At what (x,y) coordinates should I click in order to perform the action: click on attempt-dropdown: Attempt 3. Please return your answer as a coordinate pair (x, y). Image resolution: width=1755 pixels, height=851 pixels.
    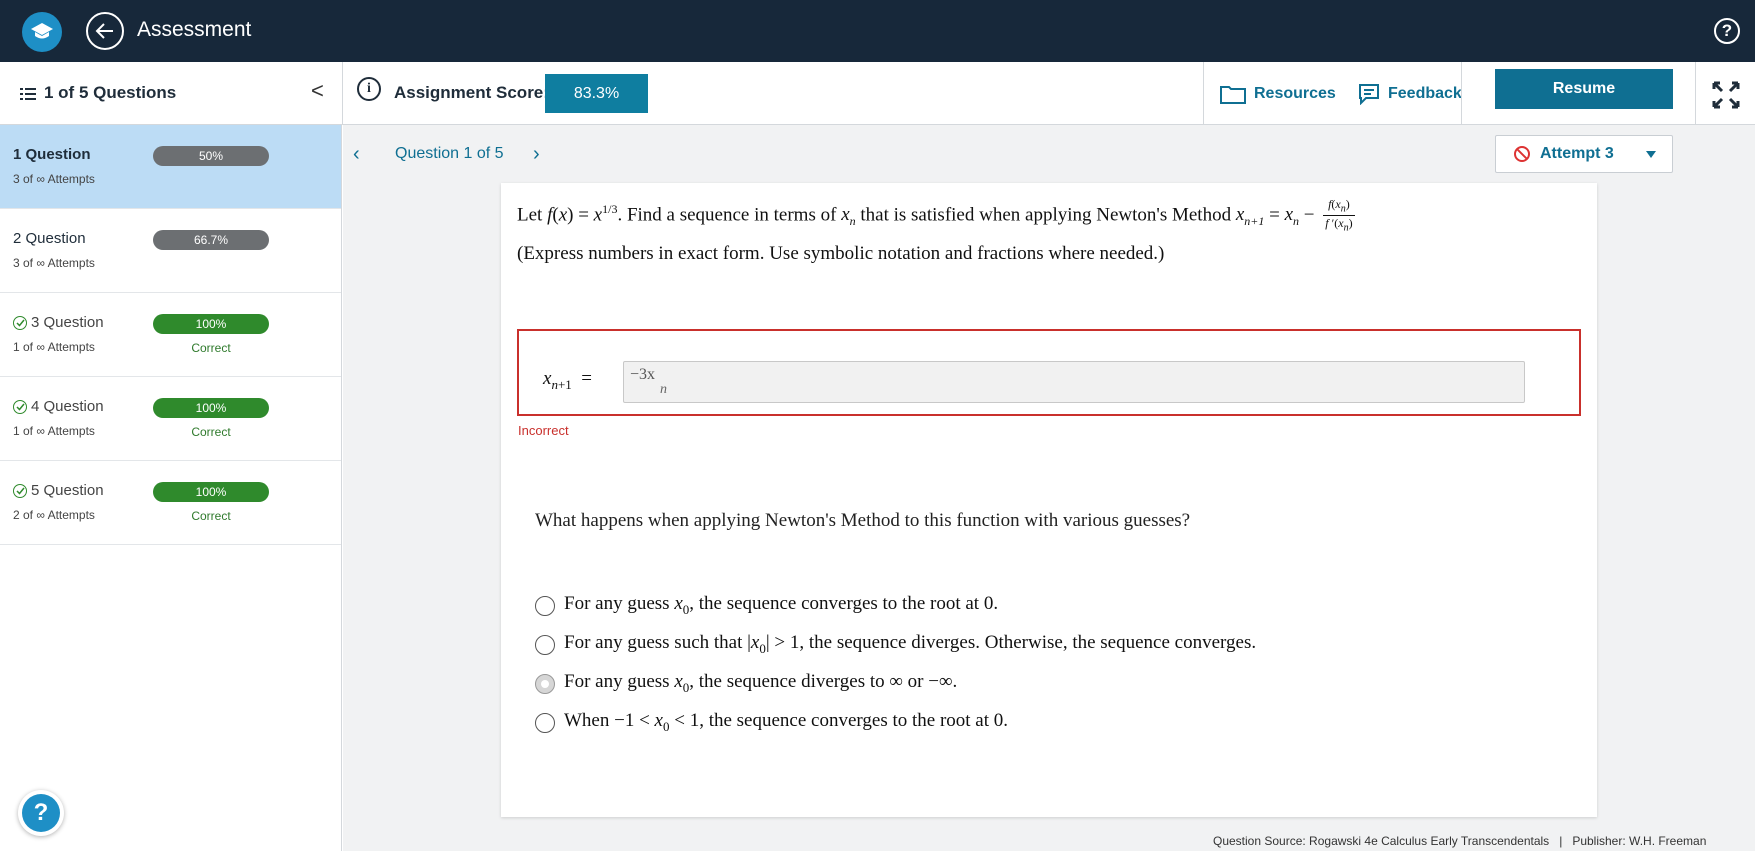
    Looking at the image, I should click on (1584, 154).